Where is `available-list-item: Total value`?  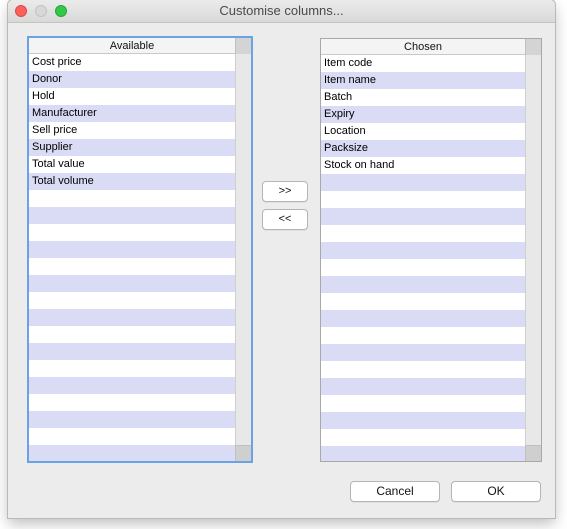
available-list-item: Total value is located at coordinates (132, 164).